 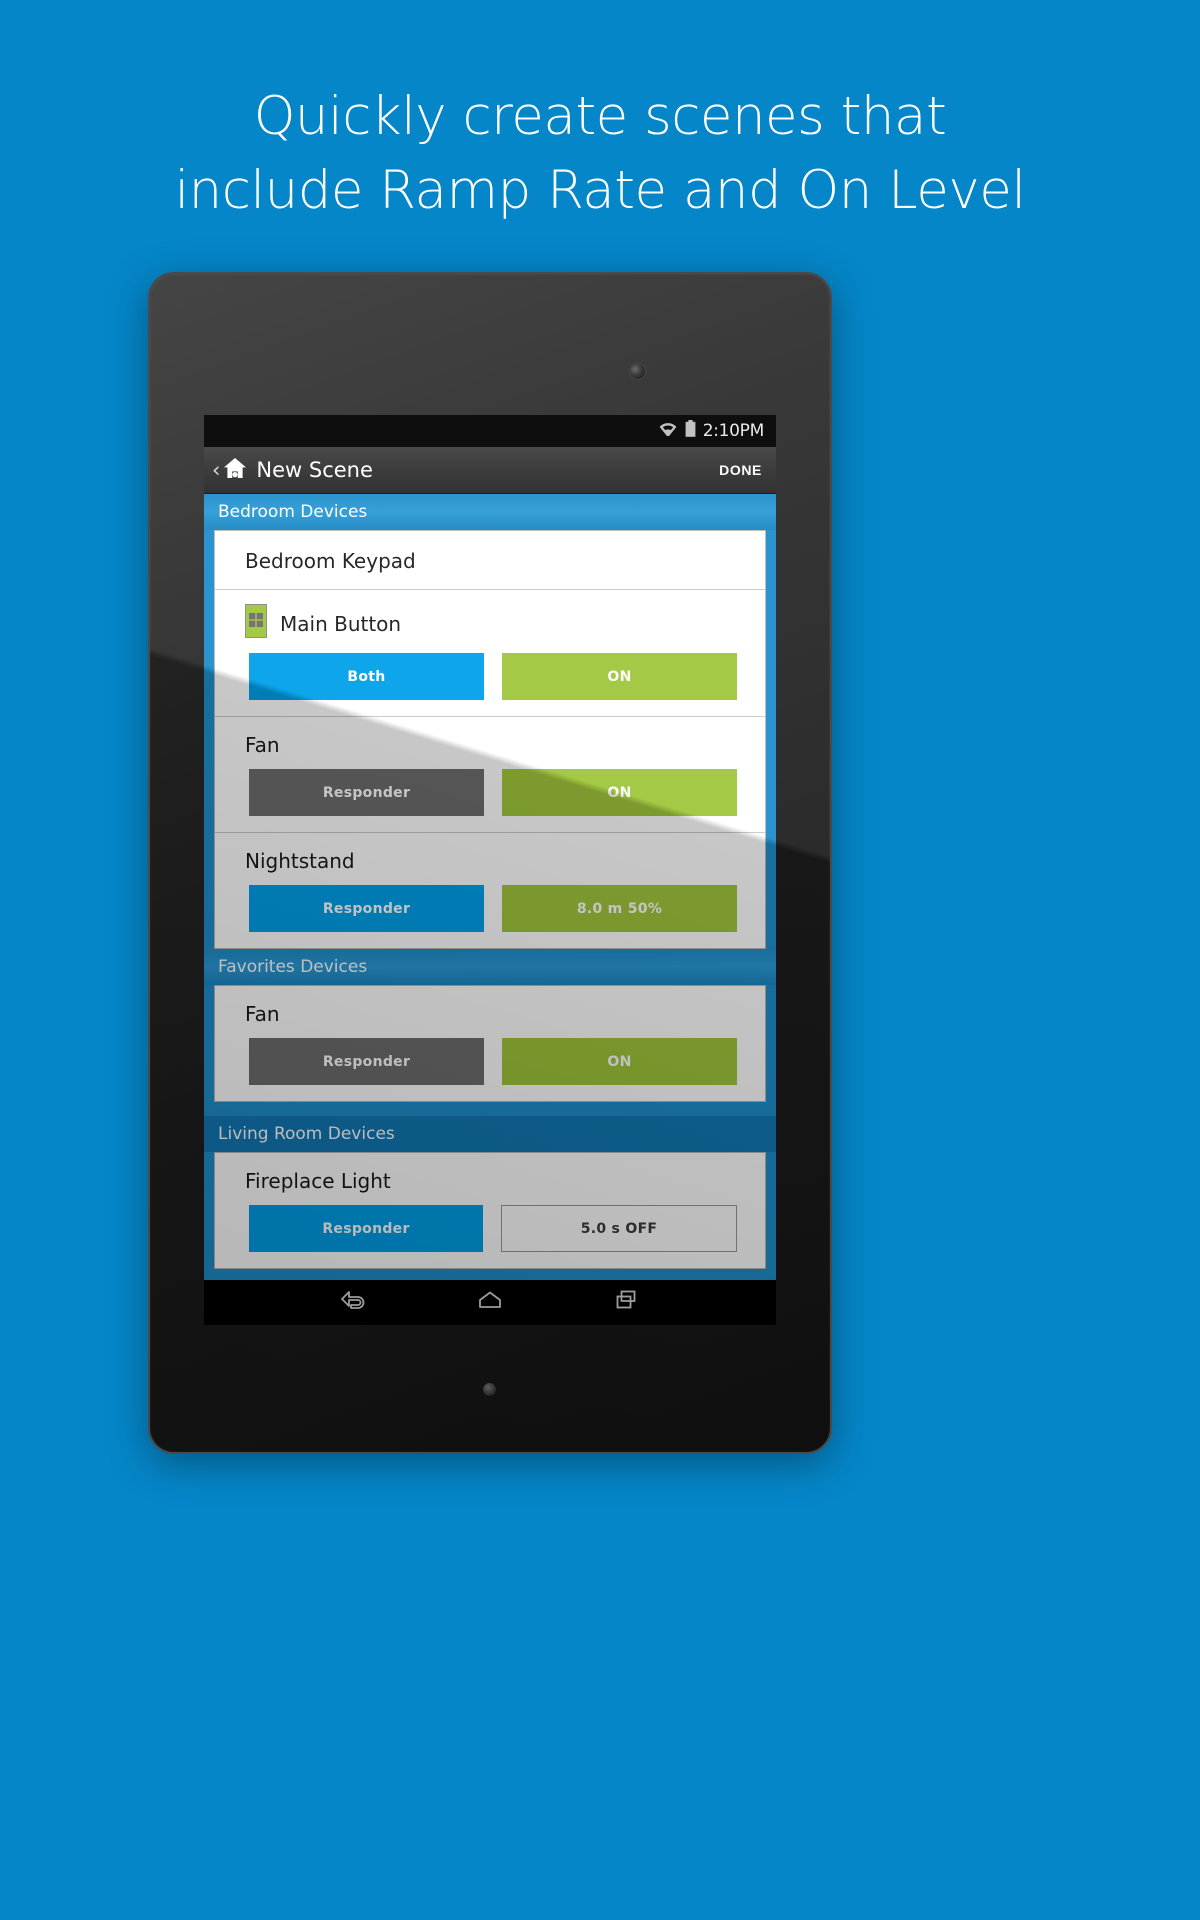 What do you see at coordinates (353, 1302) in the screenshot?
I see `back-arrow-icon` at bounding box center [353, 1302].